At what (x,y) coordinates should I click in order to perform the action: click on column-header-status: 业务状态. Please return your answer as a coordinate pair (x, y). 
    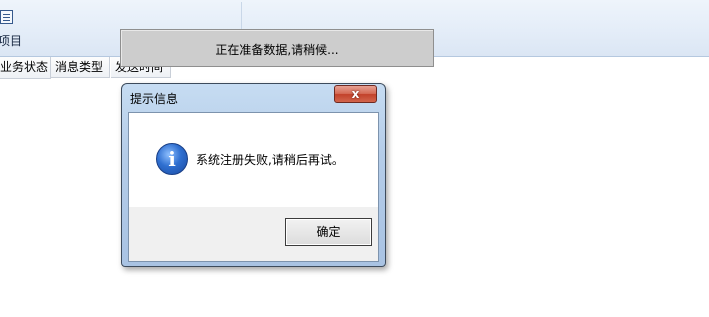
    Looking at the image, I should click on (25, 68).